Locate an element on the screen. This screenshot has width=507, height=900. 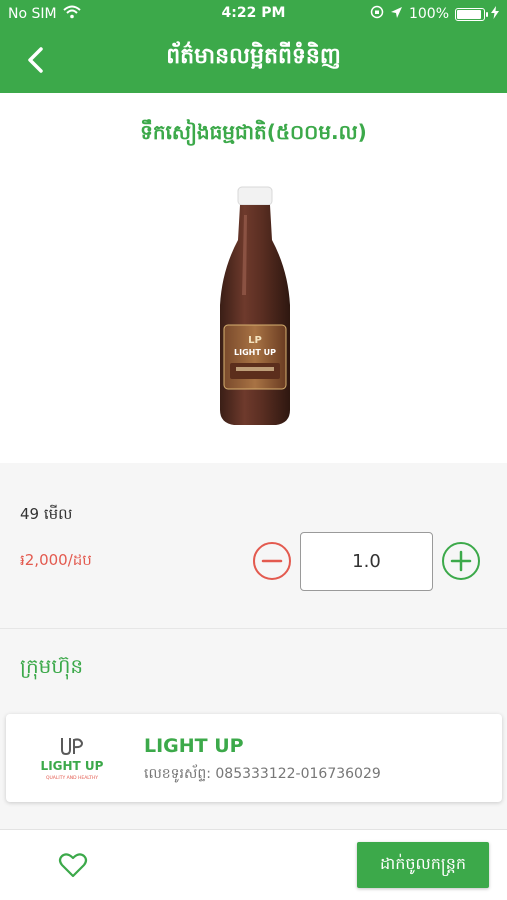
nav-bar: ព័ត៌មានលម្អិតពីទំនិញ is located at coordinates (253, 60).